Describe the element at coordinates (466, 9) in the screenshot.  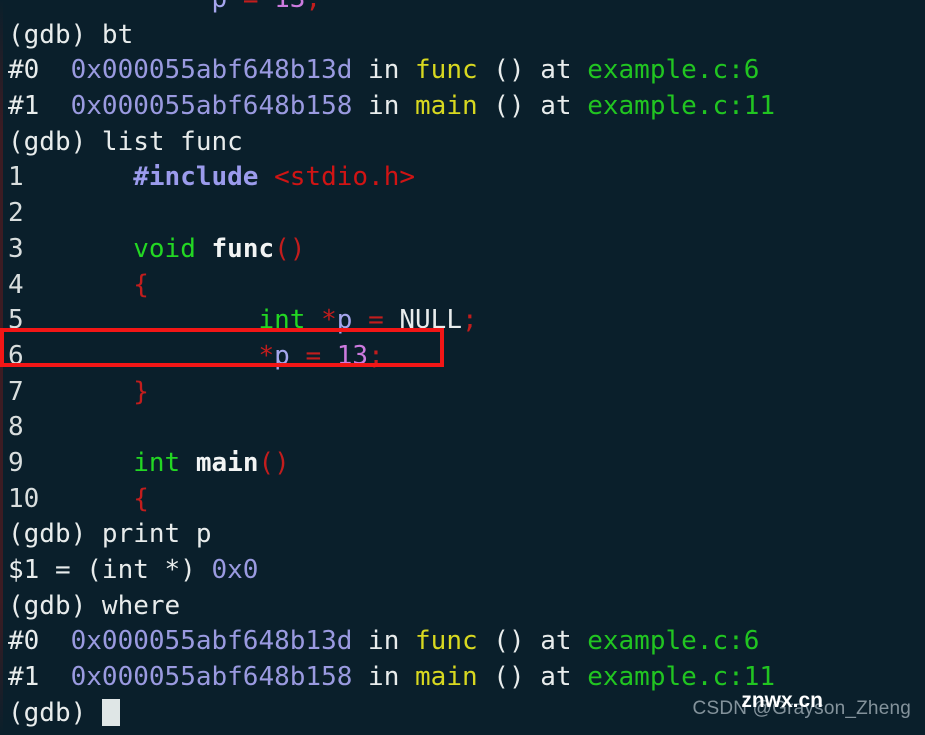
I see `terminal-row-clipped-top: *p = 13;` at that location.